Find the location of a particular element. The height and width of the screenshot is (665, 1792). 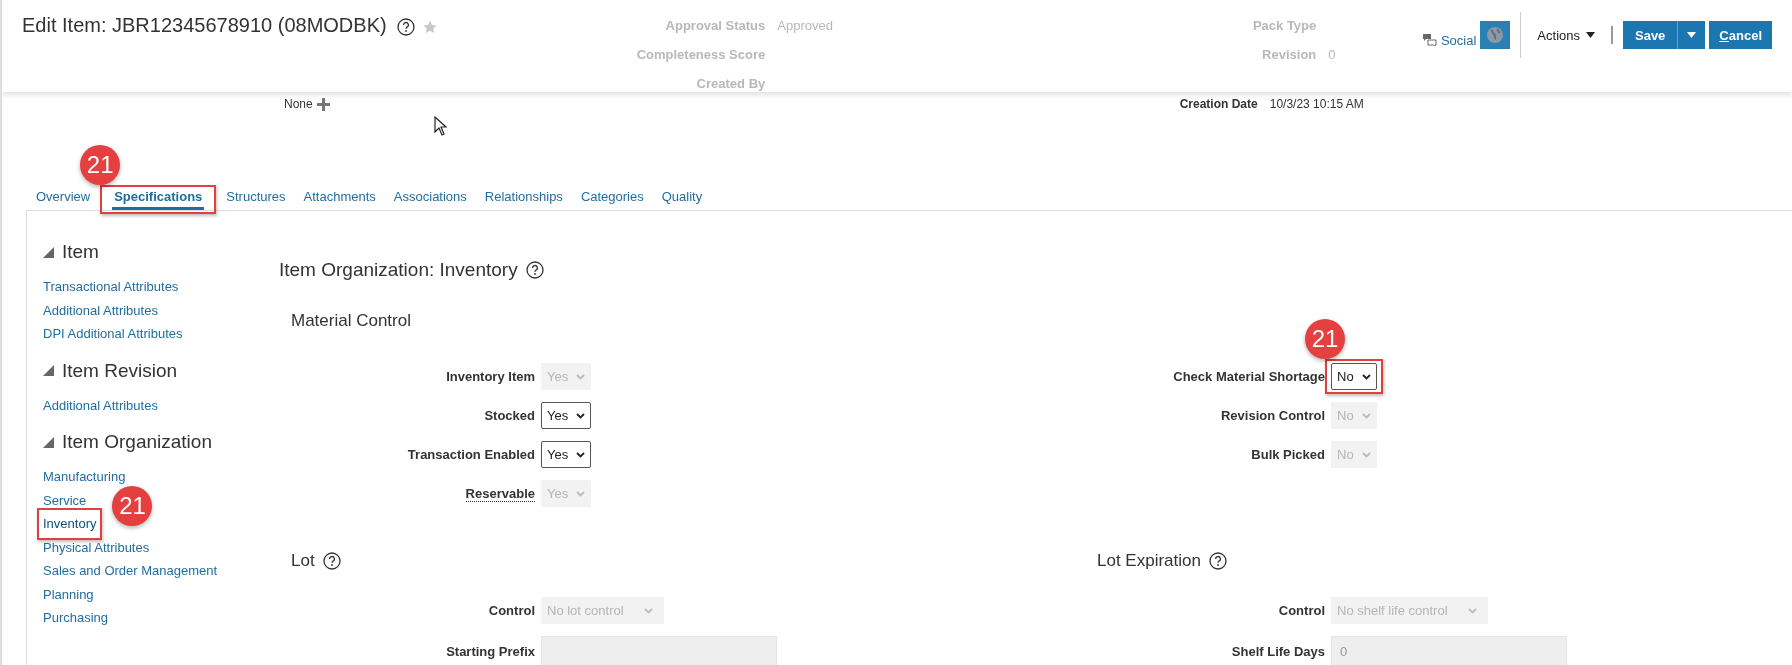

globe-button is located at coordinates (1495, 35).